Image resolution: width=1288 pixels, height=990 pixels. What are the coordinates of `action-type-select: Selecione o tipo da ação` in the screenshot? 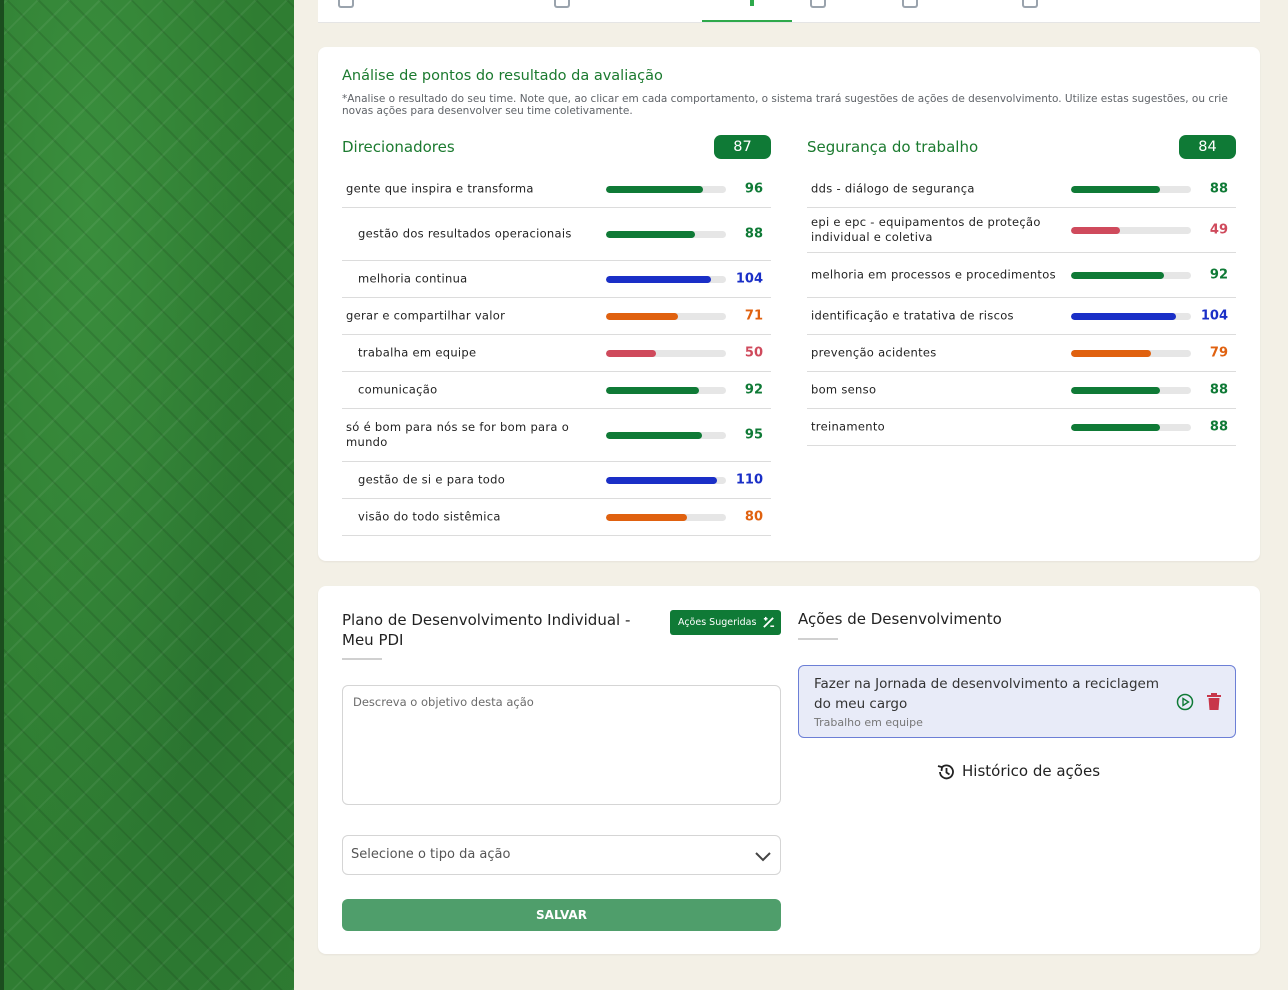 It's located at (561, 855).